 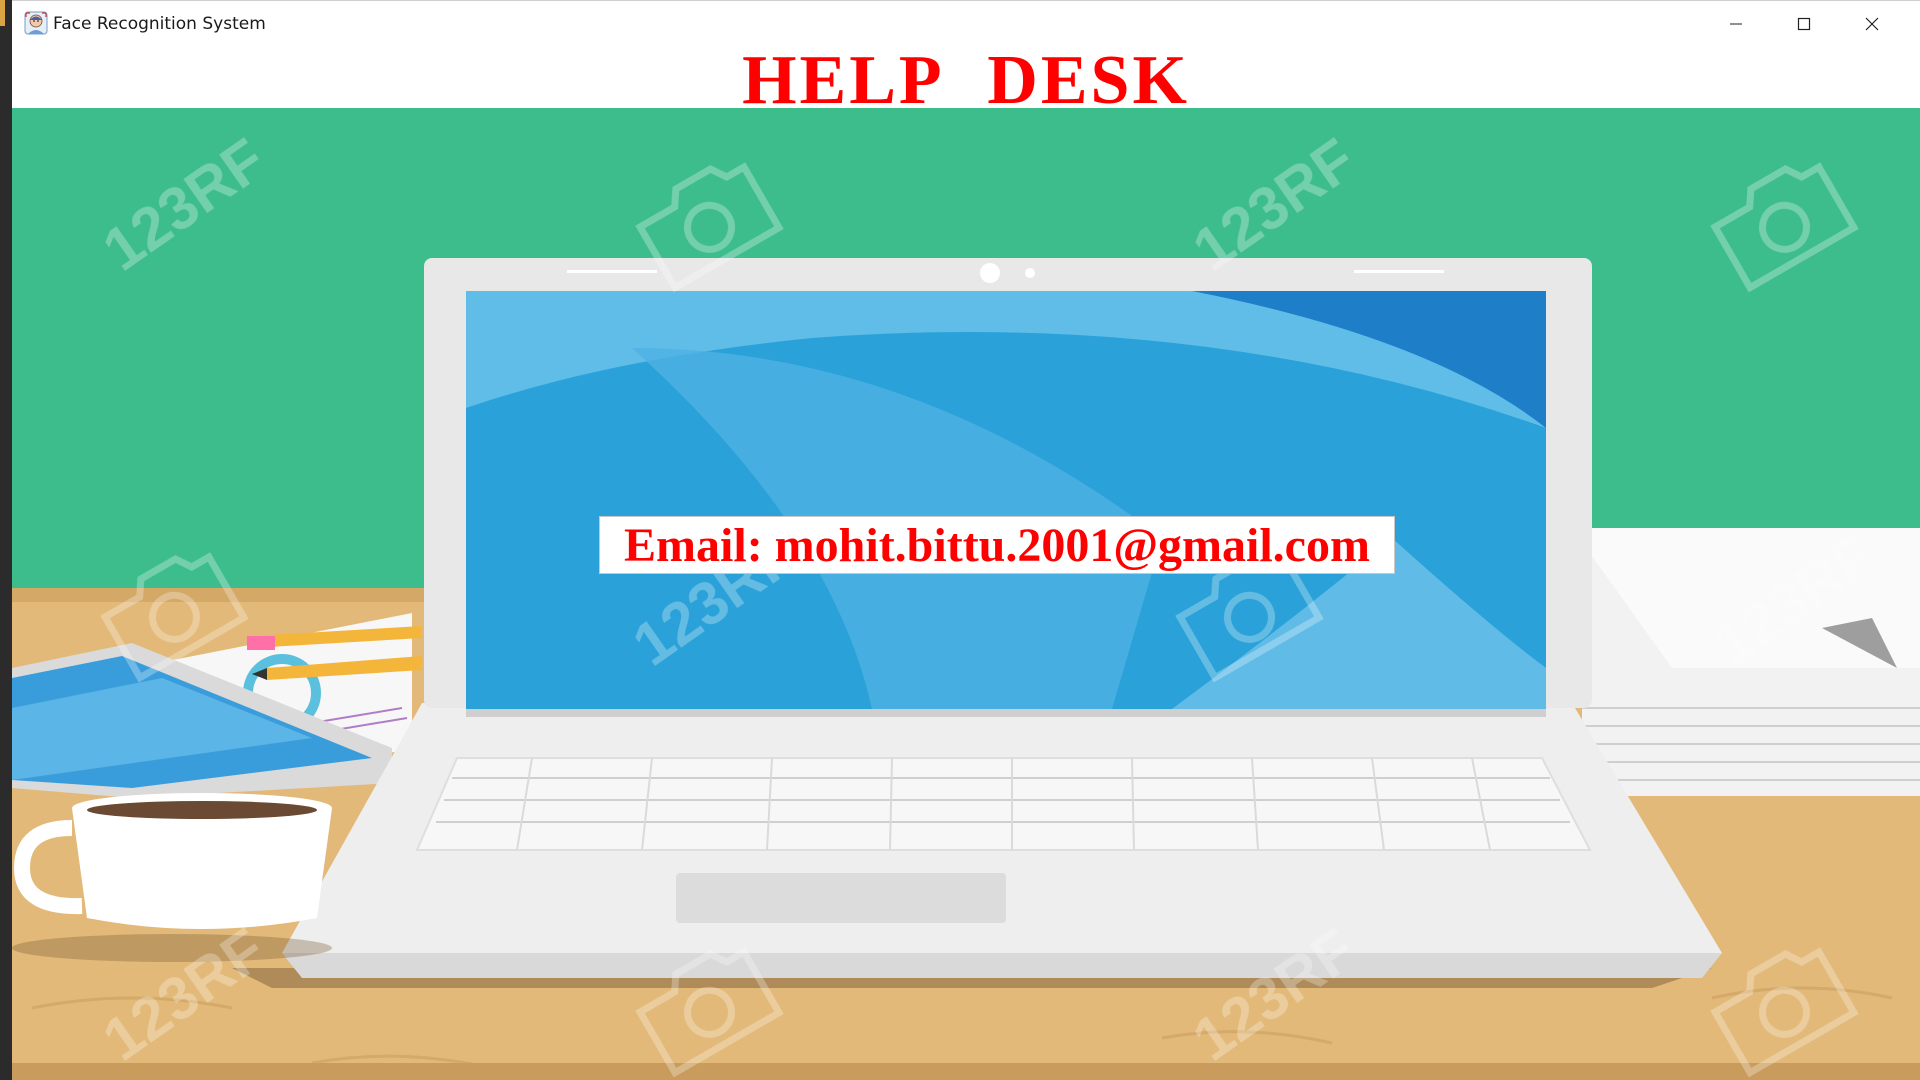 What do you see at coordinates (36, 23) in the screenshot?
I see `face-app-icon` at bounding box center [36, 23].